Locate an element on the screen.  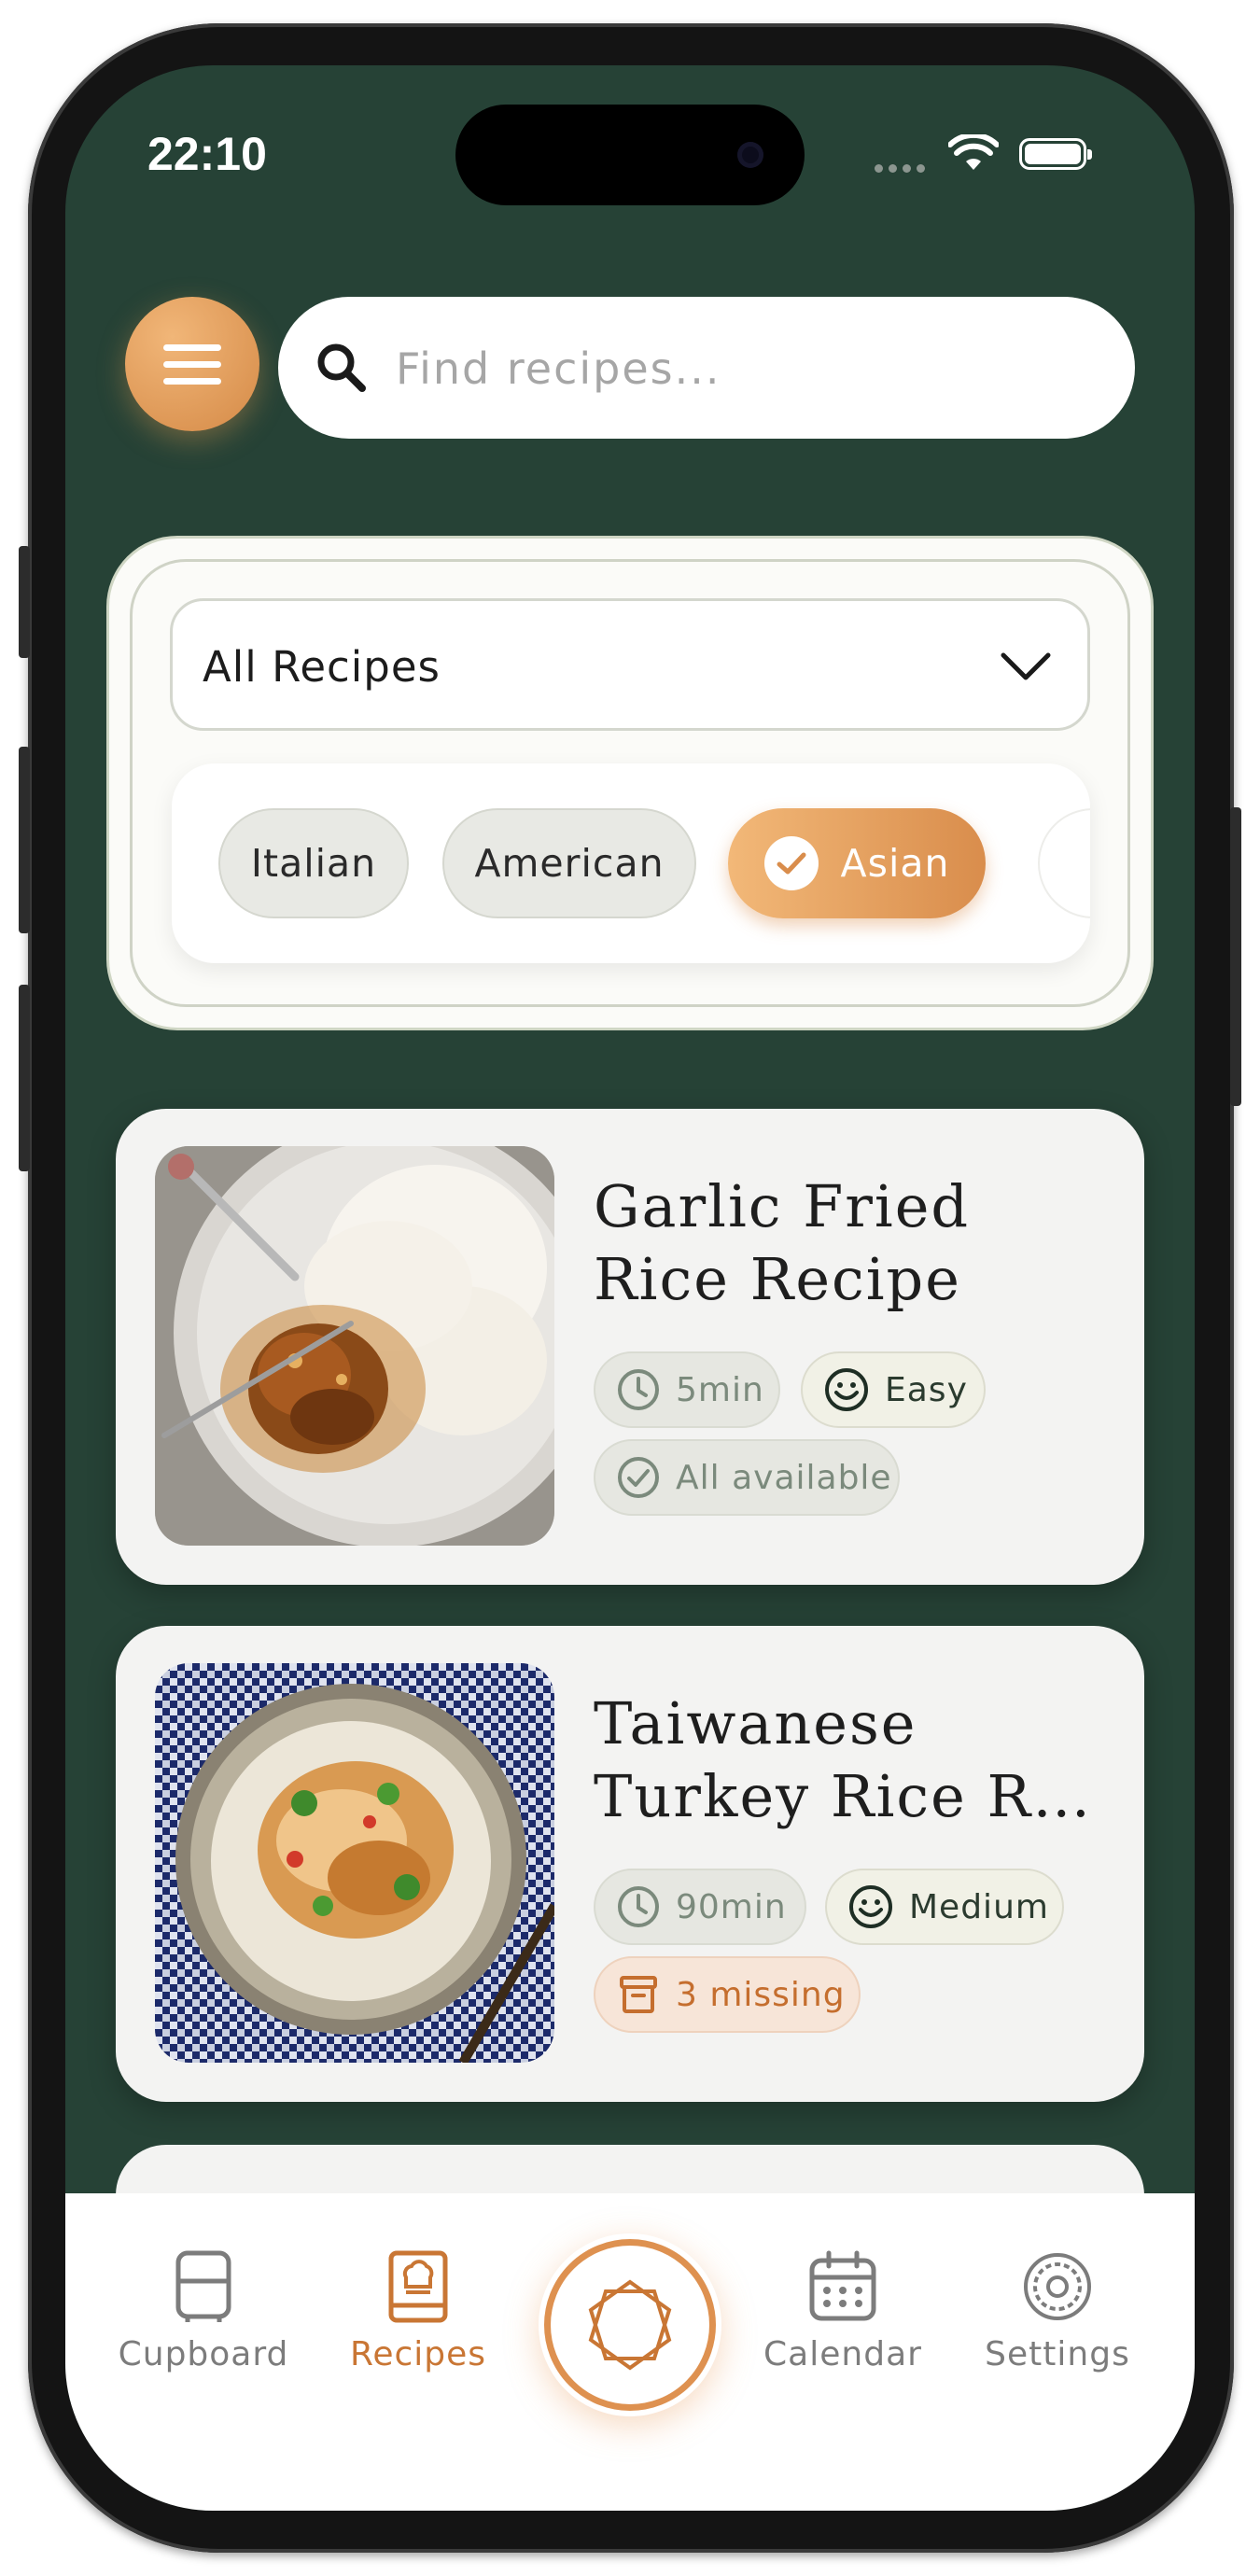
difficulty-tag: Easy is located at coordinates (893, 1389).